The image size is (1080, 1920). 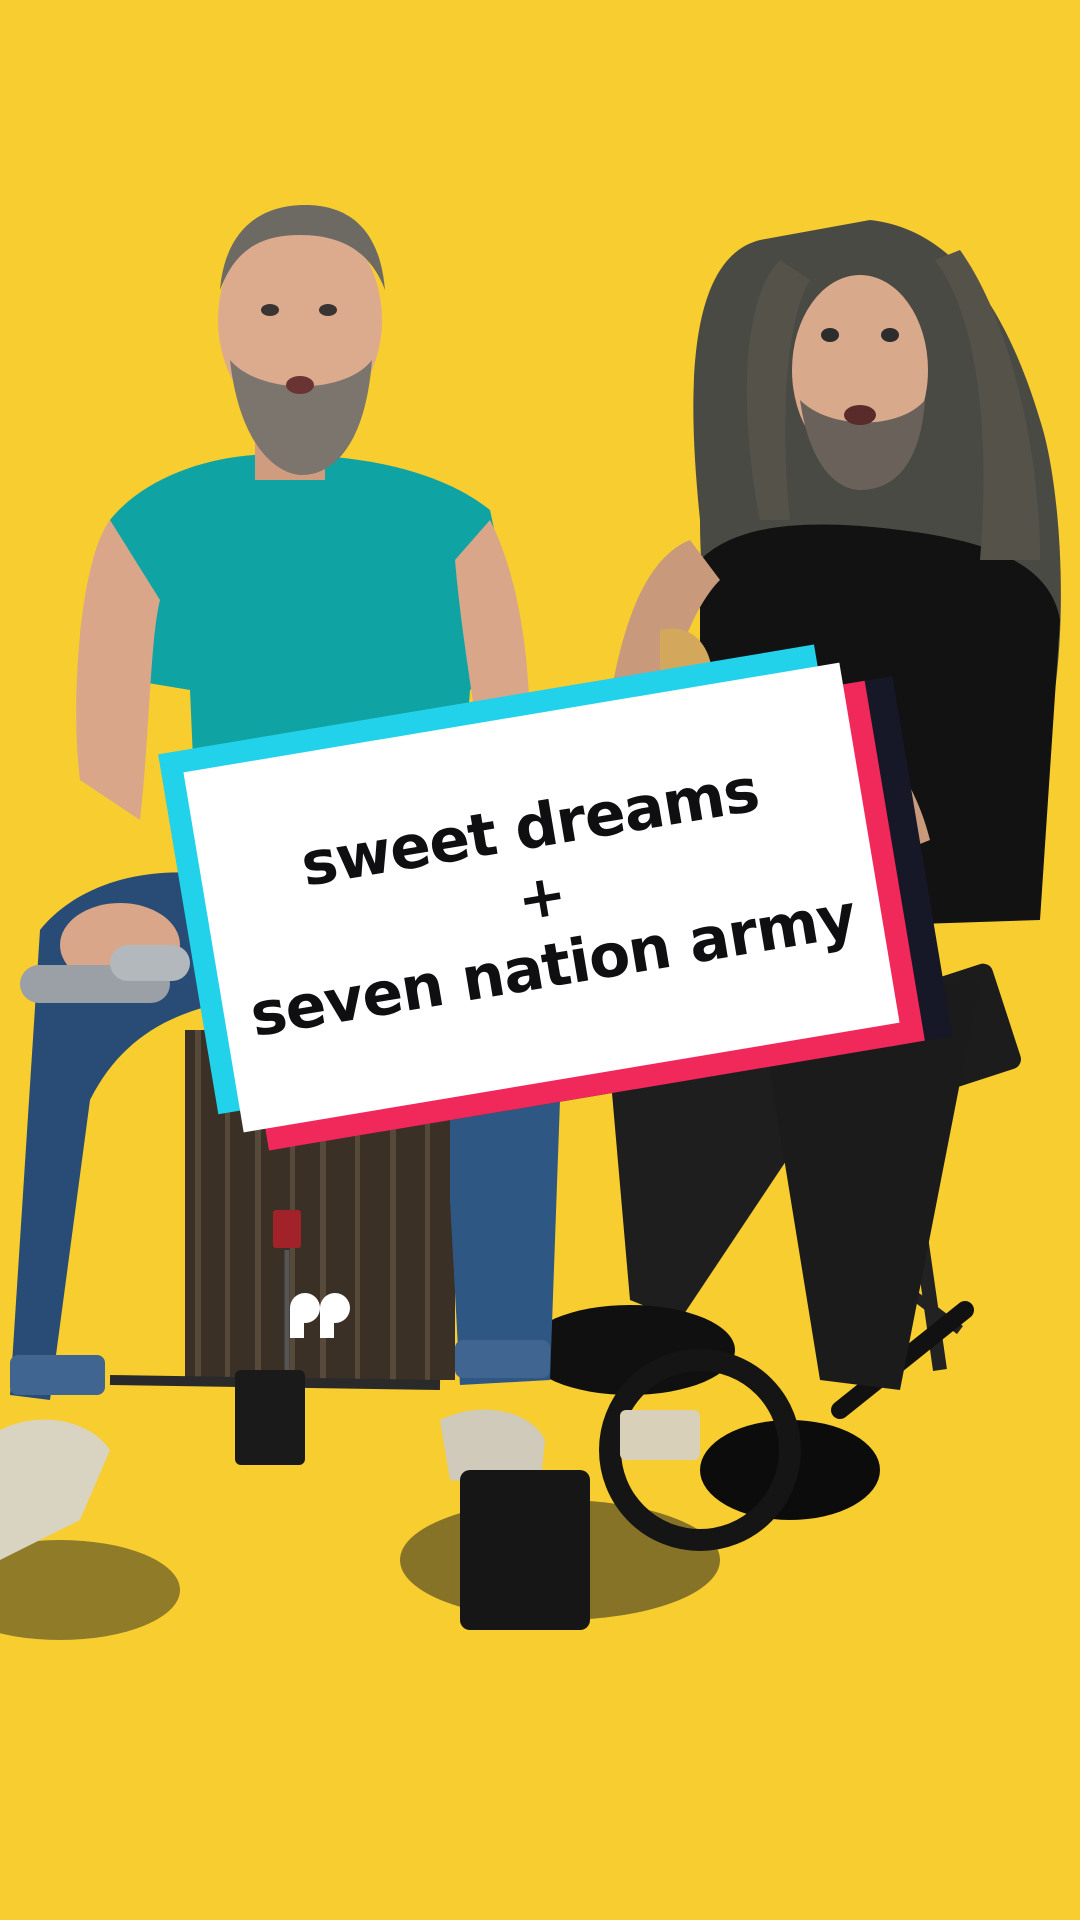 I want to click on tambourine-block, so click(x=660, y=1435).